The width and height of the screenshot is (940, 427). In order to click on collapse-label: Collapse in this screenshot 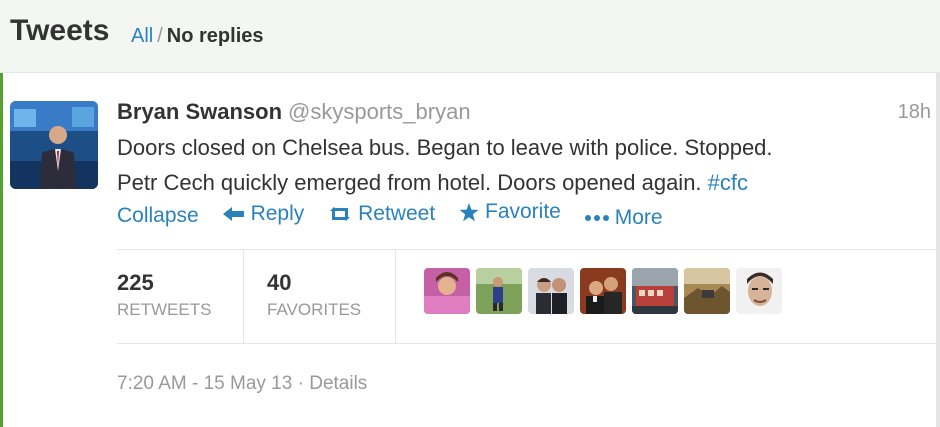, I will do `click(158, 215)`.